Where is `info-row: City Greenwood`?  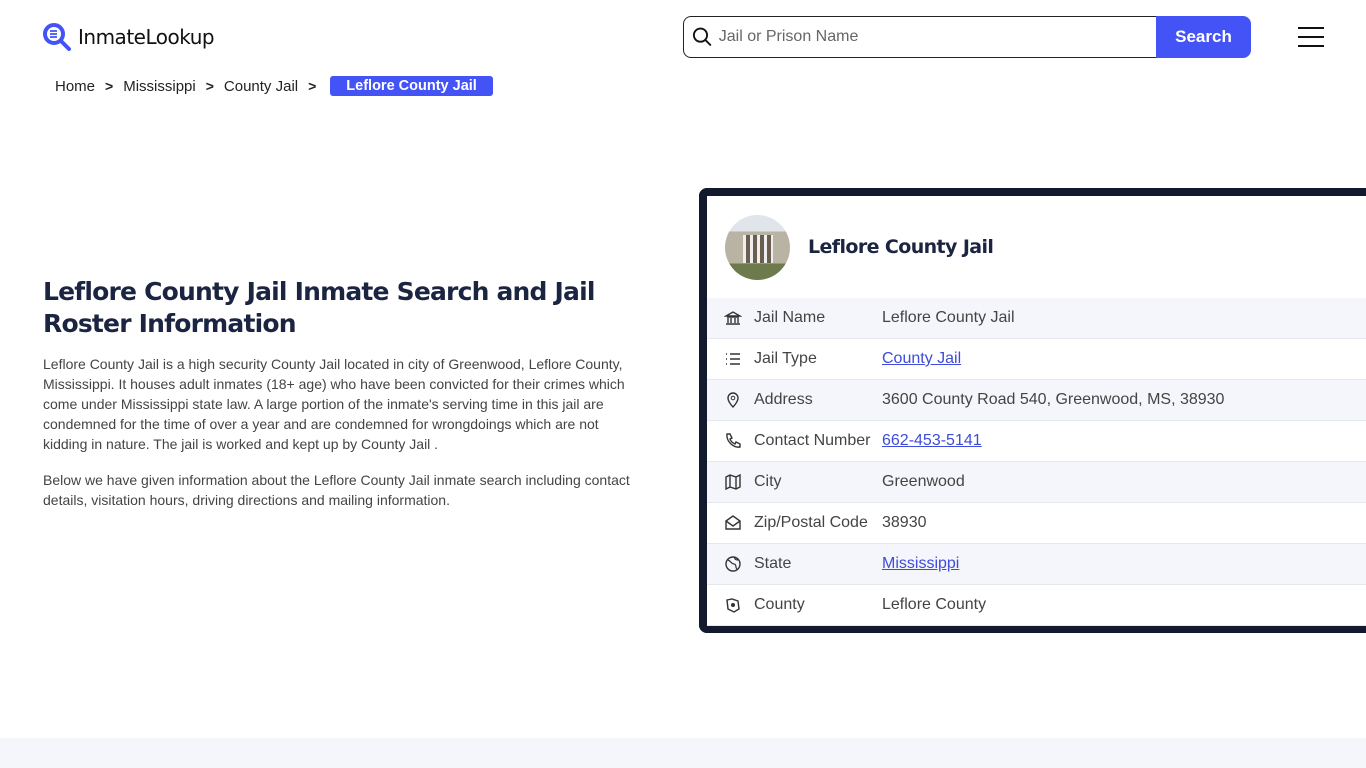 info-row: City Greenwood is located at coordinates (1036, 482).